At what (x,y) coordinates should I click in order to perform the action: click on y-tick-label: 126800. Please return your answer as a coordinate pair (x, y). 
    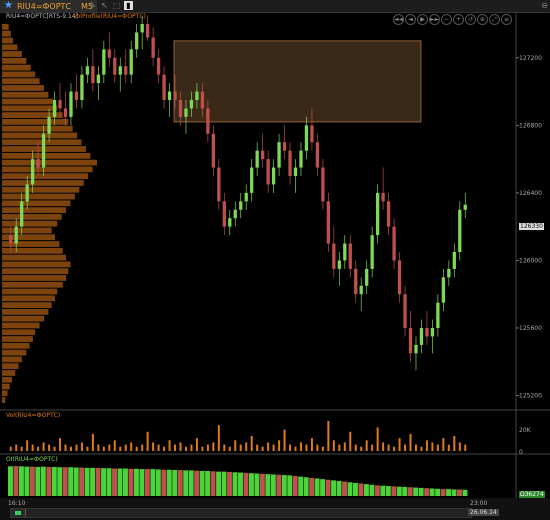
    Looking at the image, I should click on (530, 125).